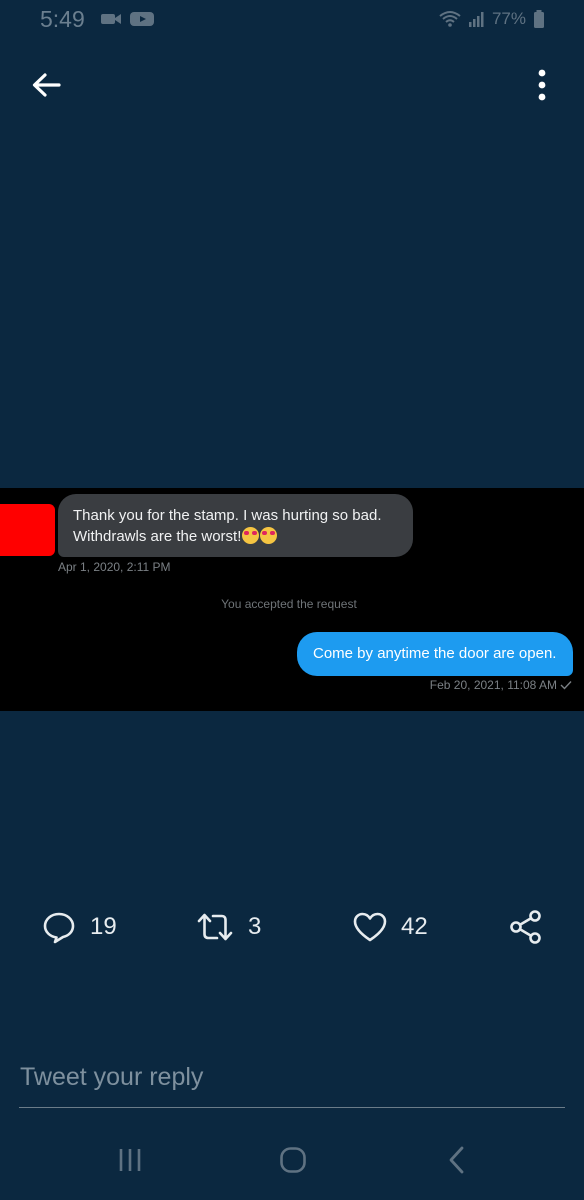 This screenshot has height=1200, width=584. What do you see at coordinates (103, 926) in the screenshot?
I see `reply-count: 19` at bounding box center [103, 926].